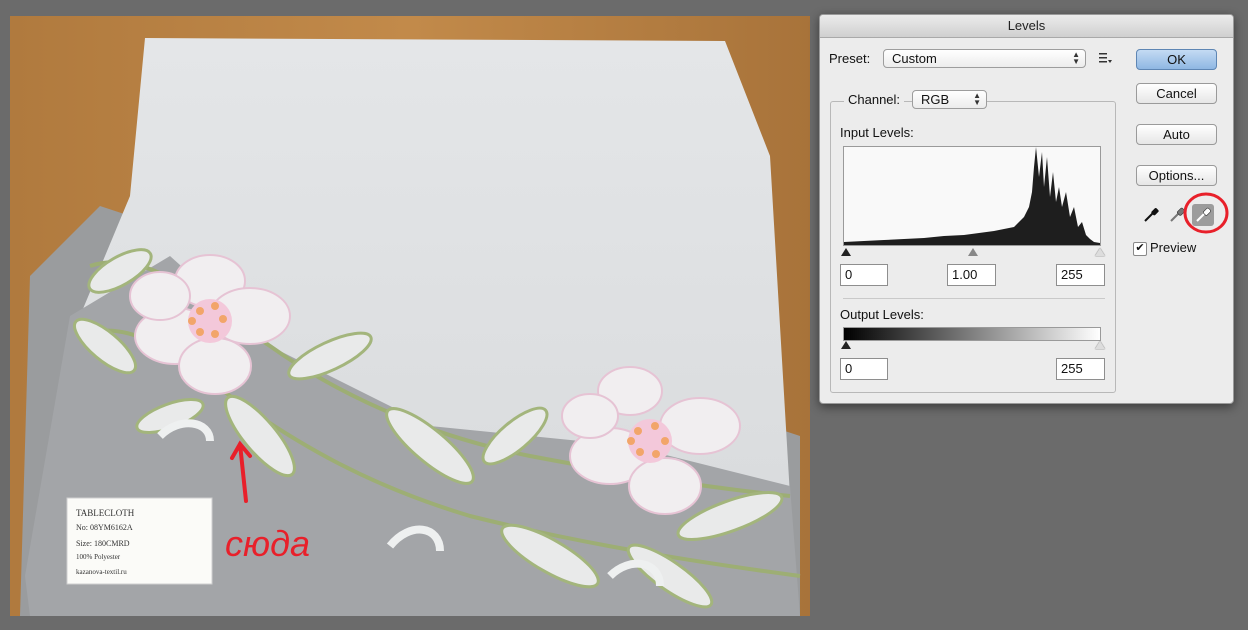 Image resolution: width=1248 pixels, height=630 pixels. I want to click on histogram-graph, so click(972, 196).